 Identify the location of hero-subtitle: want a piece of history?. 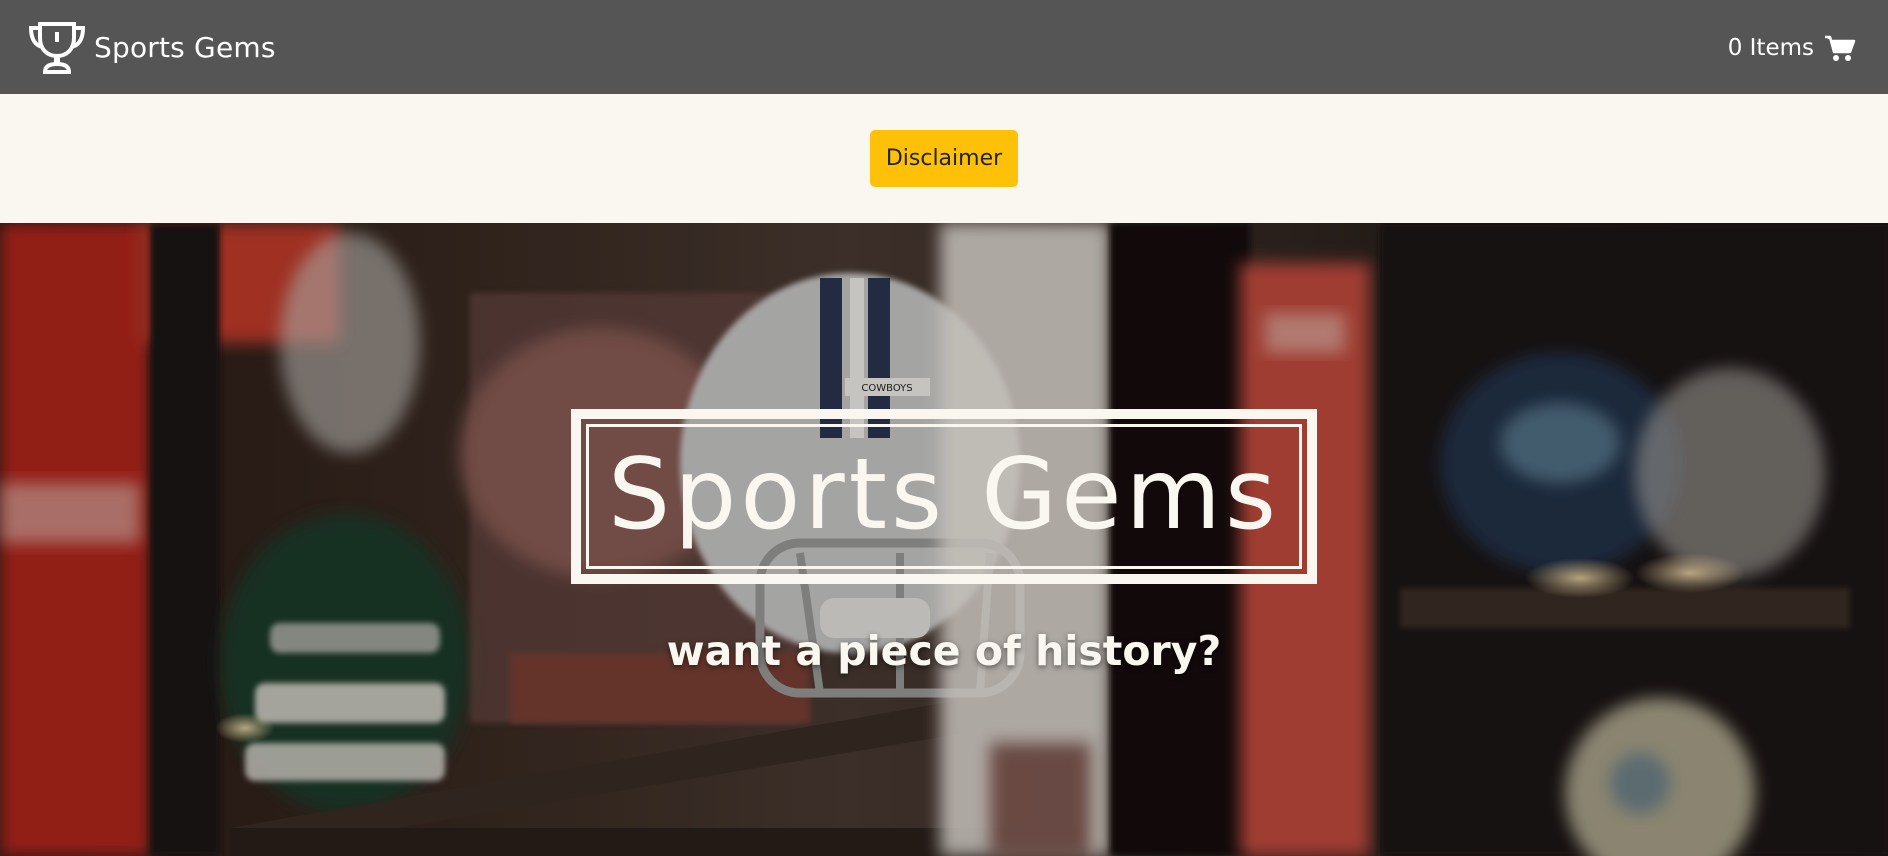
(944, 651).